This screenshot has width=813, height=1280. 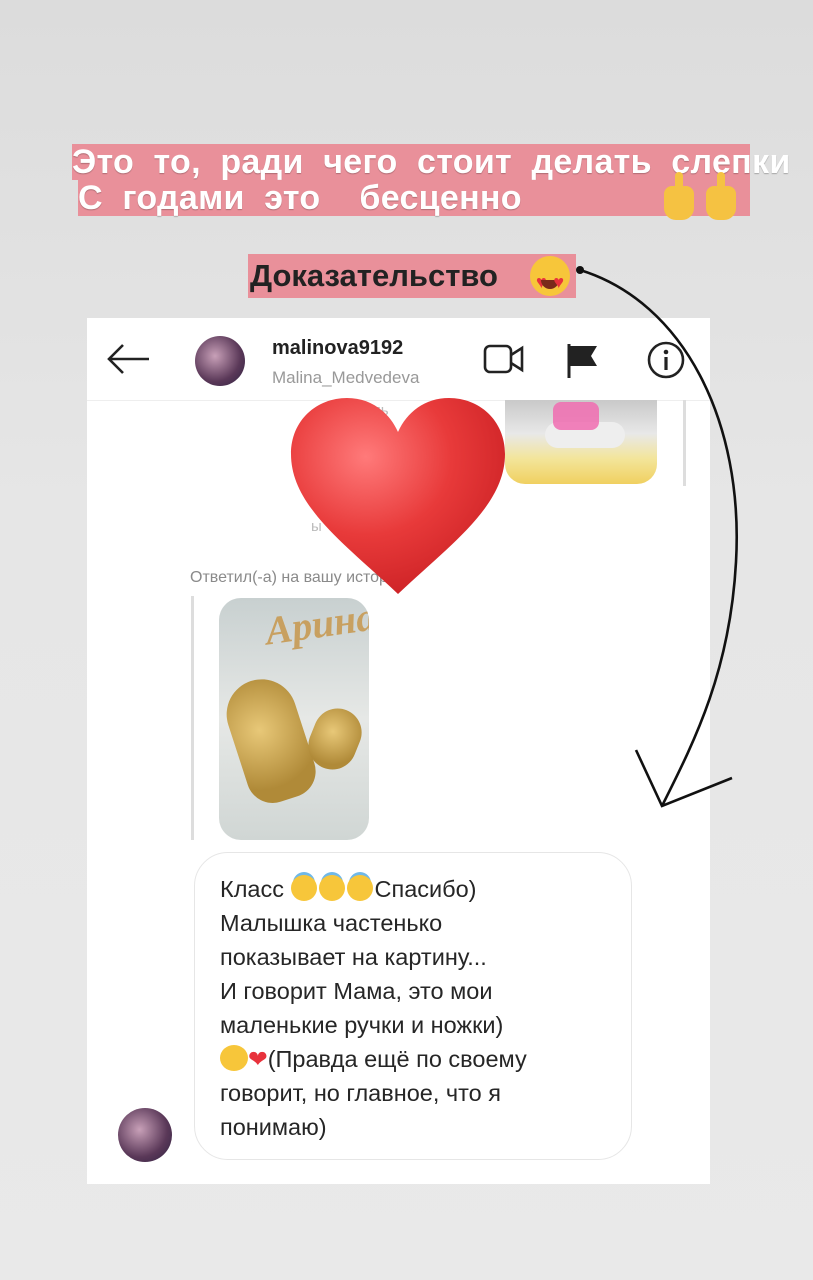 I want to click on video-call-icon, so click(x=504, y=359).